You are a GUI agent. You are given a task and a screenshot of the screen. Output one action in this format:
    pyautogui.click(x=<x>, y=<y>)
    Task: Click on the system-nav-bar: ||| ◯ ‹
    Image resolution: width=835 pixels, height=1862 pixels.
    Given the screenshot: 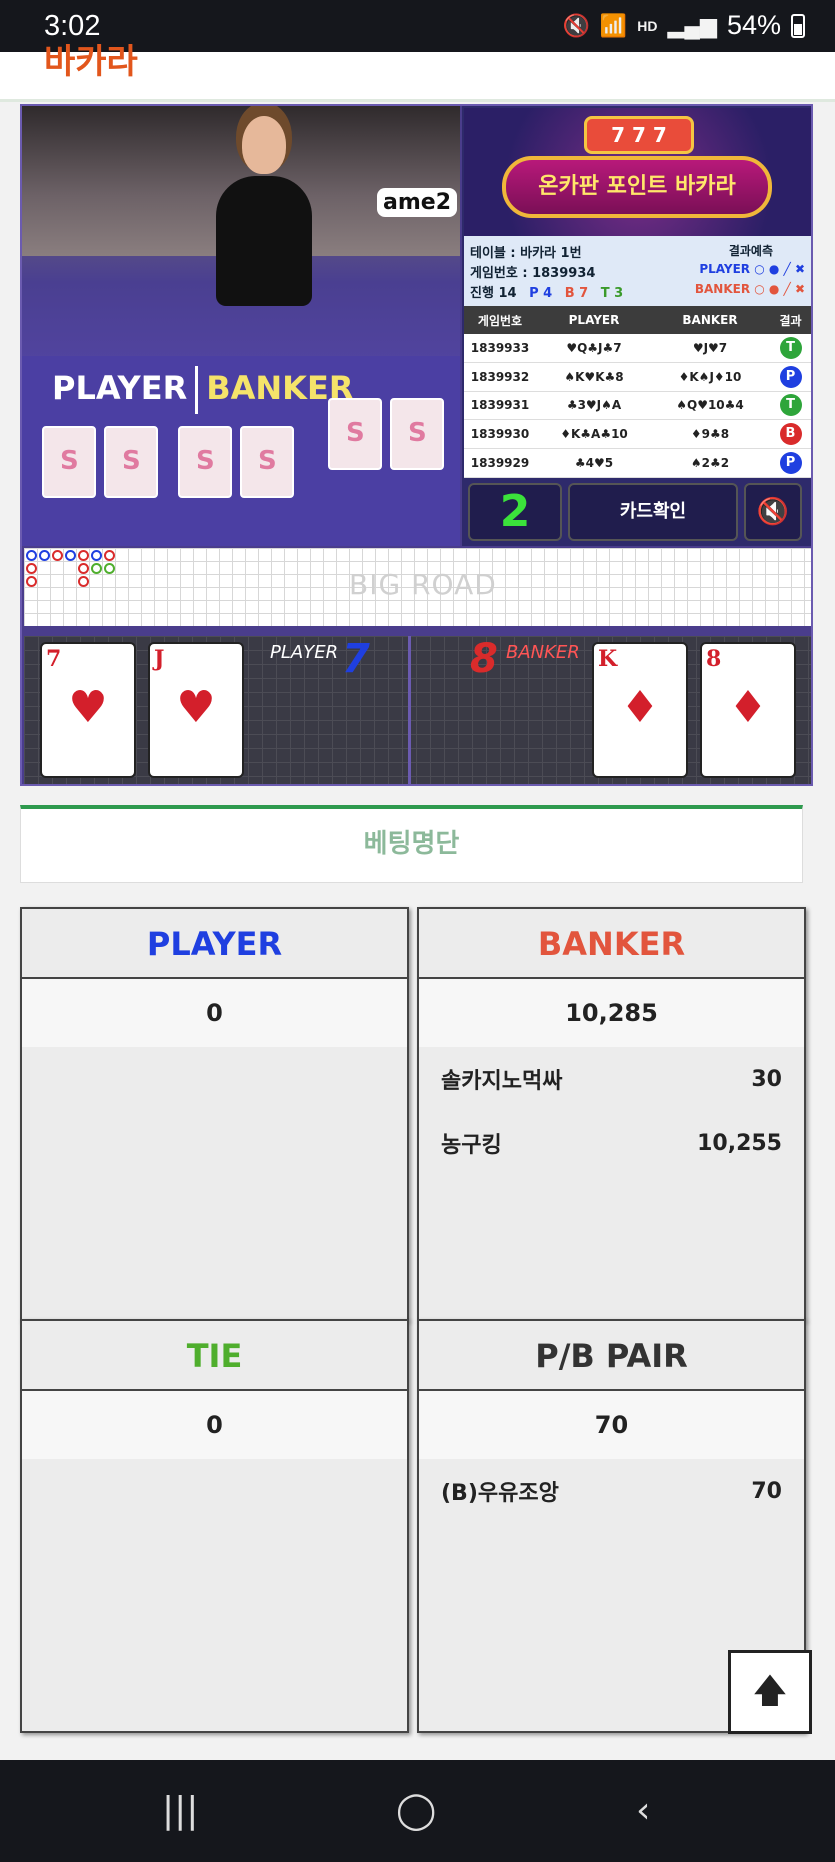 What is the action you would take?
    pyautogui.click(x=417, y=1811)
    